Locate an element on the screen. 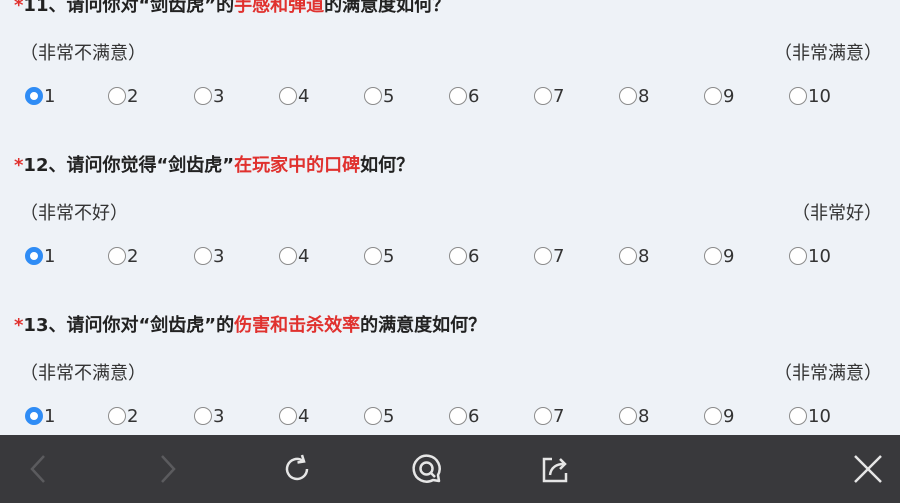 Image resolution: width=900 pixels, height=503 pixels. scale-labels: （非常不满意） （非常满意） is located at coordinates (450, 372).